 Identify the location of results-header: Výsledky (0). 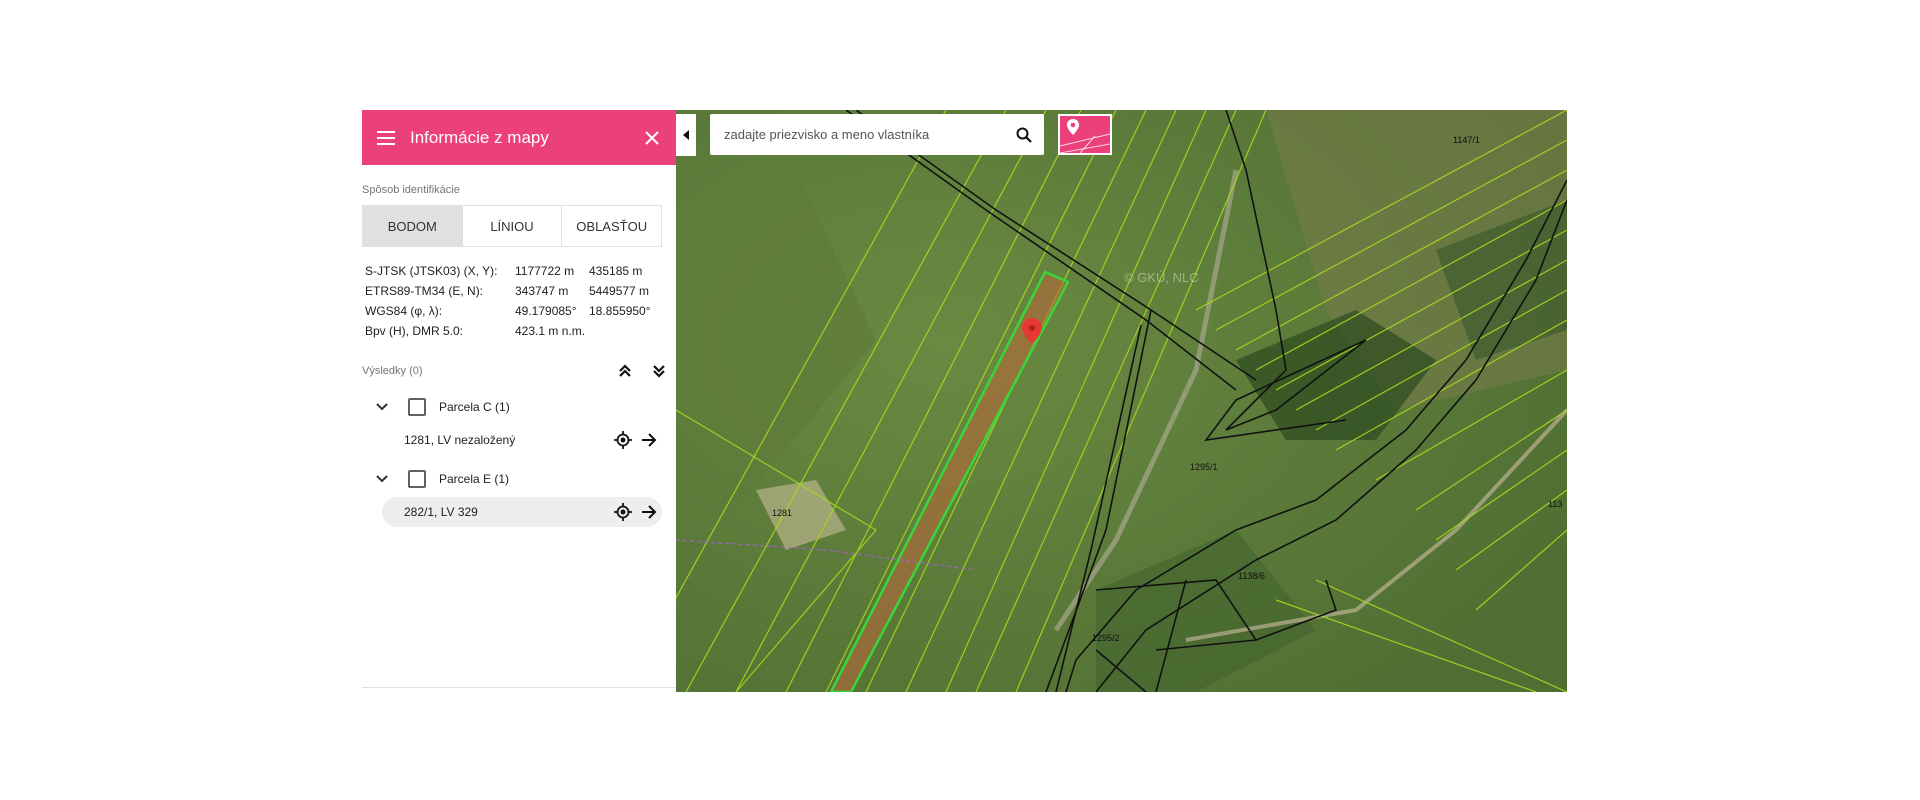
(519, 371).